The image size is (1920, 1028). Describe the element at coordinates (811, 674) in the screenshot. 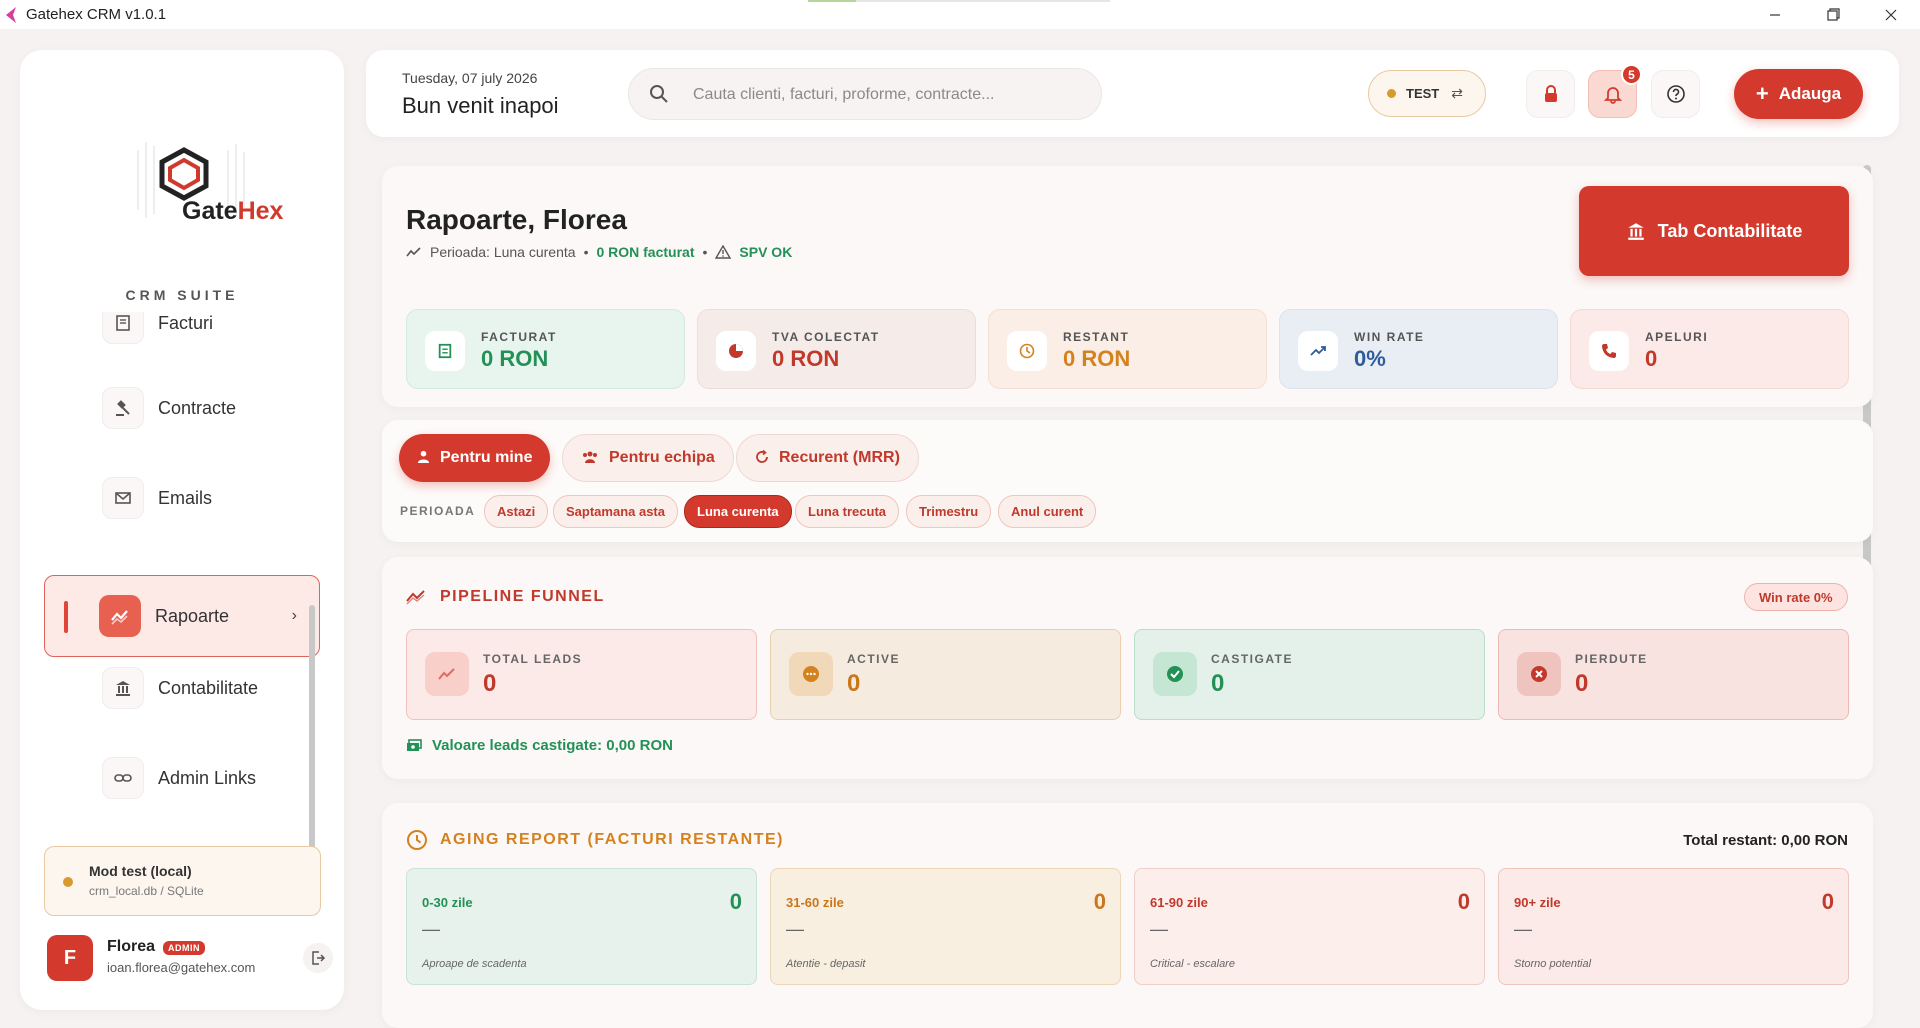

I see `dots-icon` at that location.